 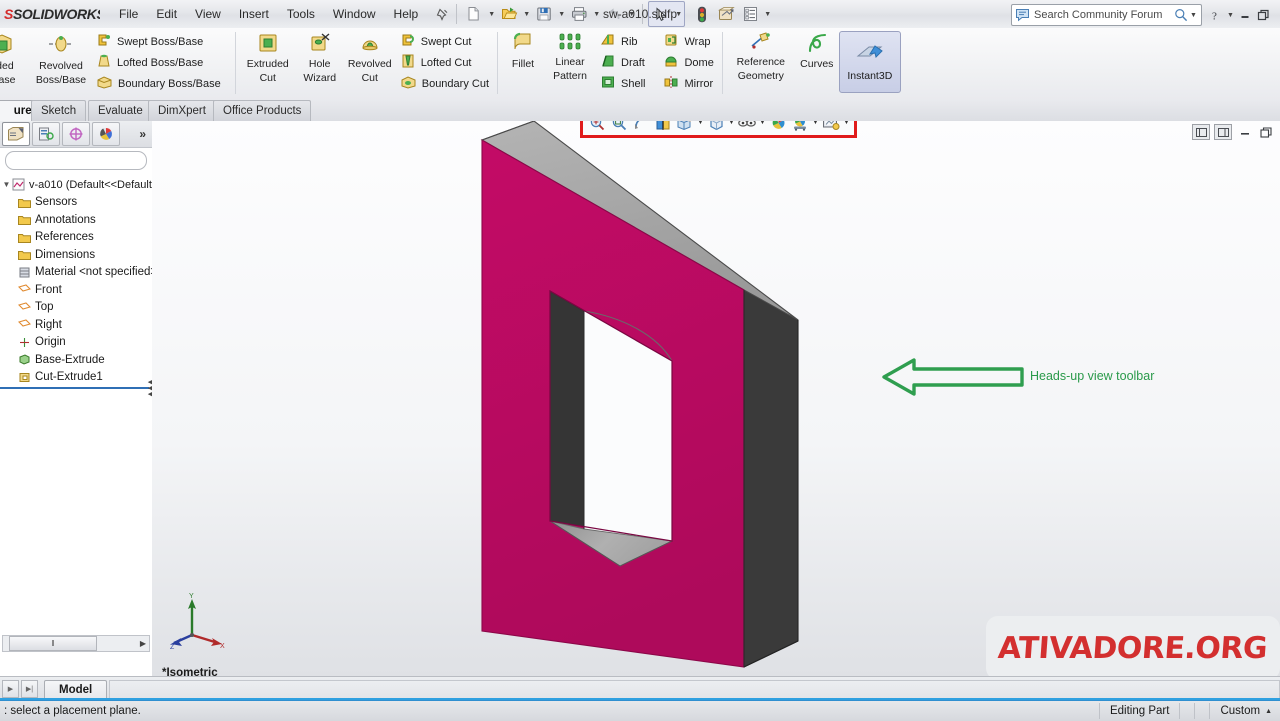 What do you see at coordinates (158, 62) in the screenshot?
I see `ribbon-lofted-boss-base: Lofted Boss/Base` at bounding box center [158, 62].